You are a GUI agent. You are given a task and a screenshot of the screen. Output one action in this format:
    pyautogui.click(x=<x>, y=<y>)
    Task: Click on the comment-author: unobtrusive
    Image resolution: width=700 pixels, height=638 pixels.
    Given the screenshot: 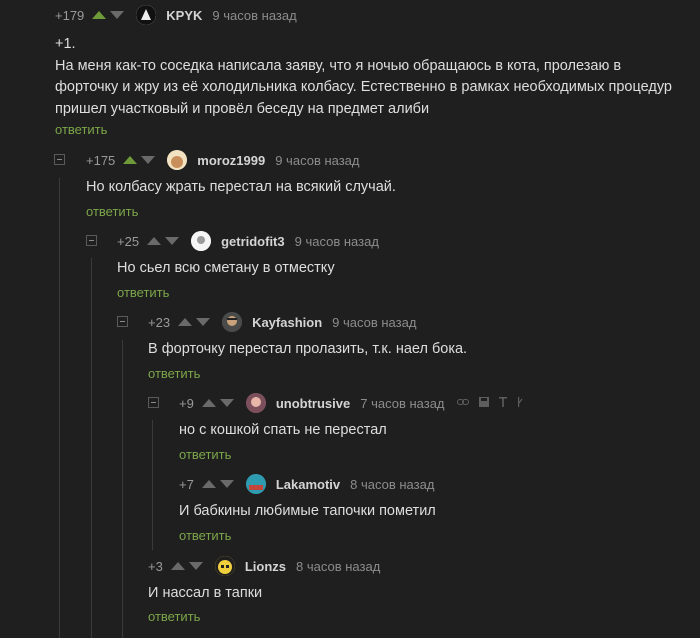 What is the action you would take?
    pyautogui.click(x=313, y=403)
    